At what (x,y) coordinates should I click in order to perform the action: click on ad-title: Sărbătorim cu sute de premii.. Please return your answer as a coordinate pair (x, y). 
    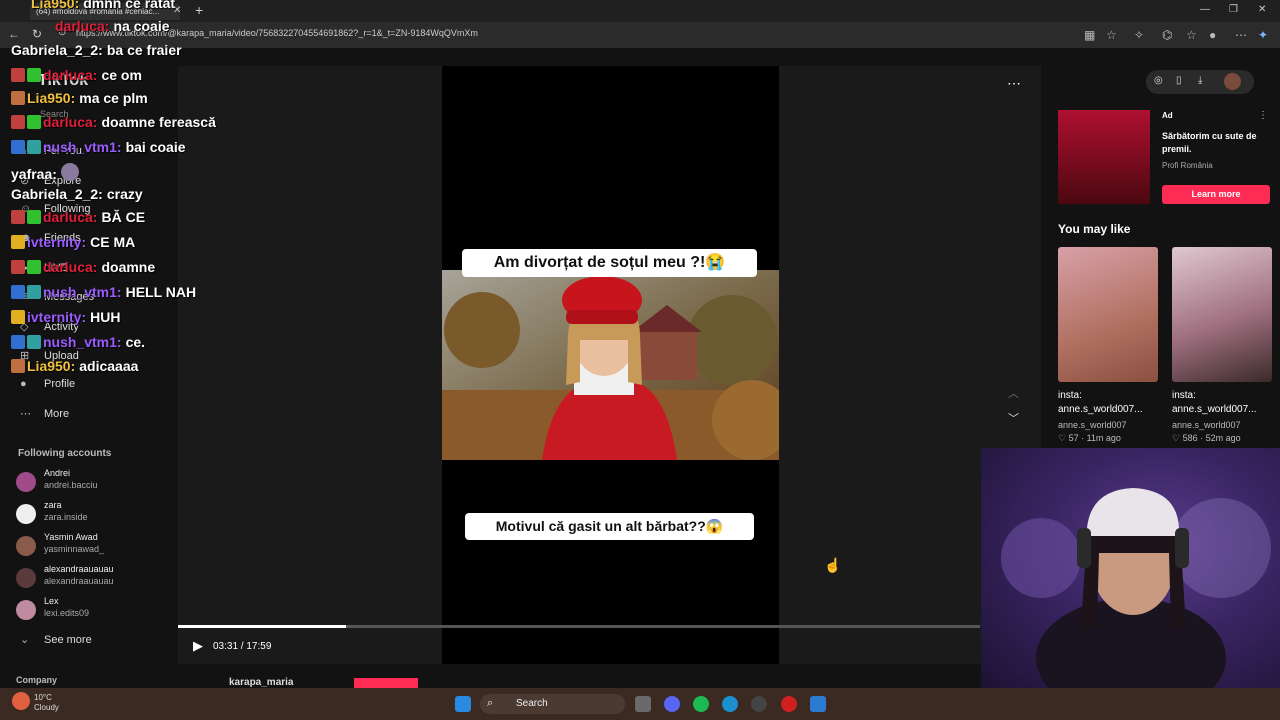
    Looking at the image, I should click on (1209, 142).